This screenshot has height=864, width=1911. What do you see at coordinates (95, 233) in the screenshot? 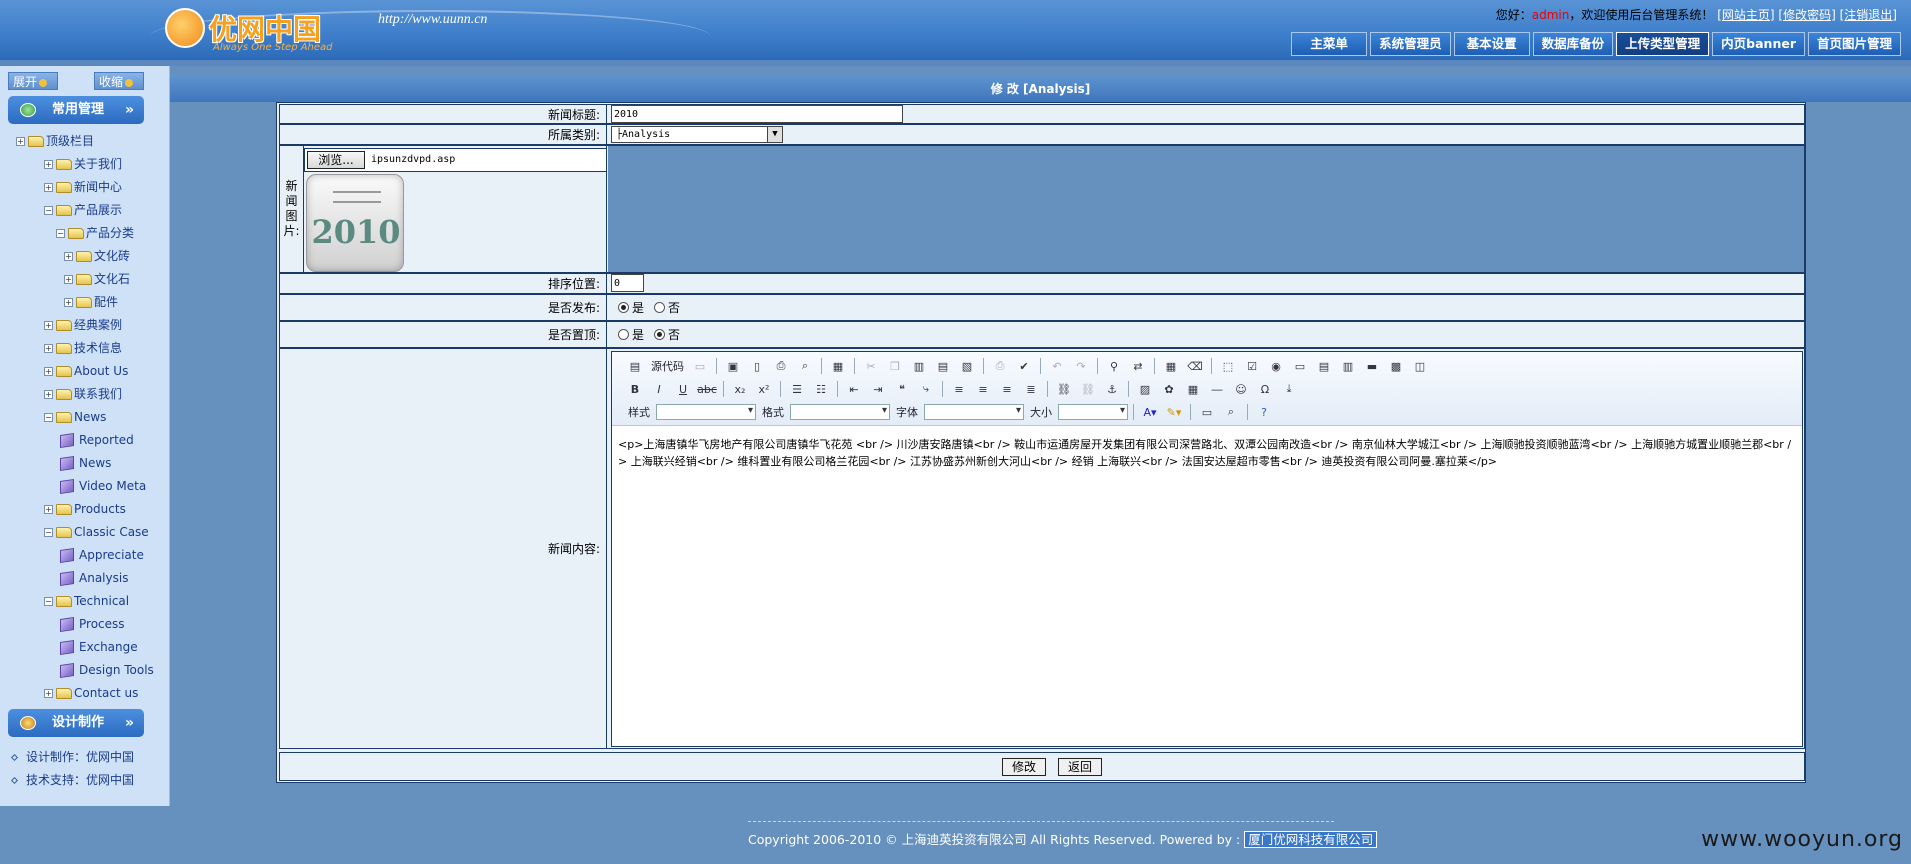
I see `tree-item: − 产品分类` at bounding box center [95, 233].